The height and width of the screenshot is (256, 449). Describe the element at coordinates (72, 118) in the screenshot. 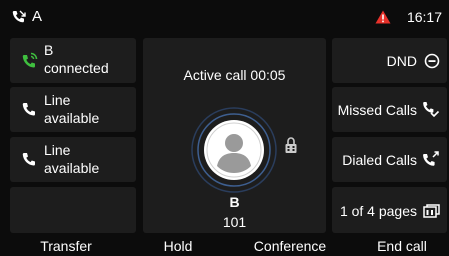

I see `line-key-2-status: available` at that location.